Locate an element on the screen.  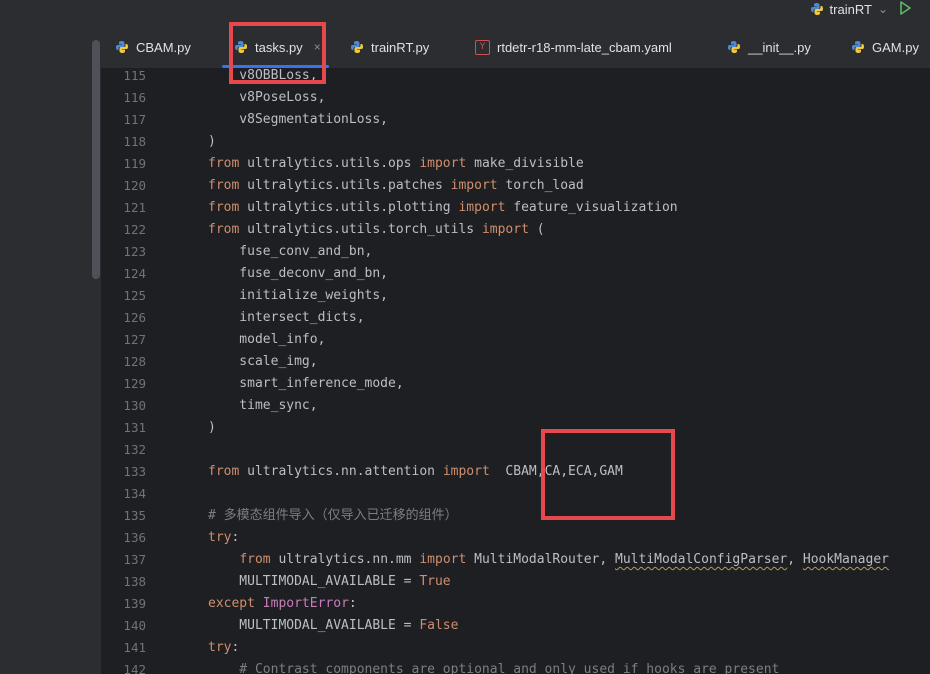
line-number: 137 is located at coordinates (134, 559).